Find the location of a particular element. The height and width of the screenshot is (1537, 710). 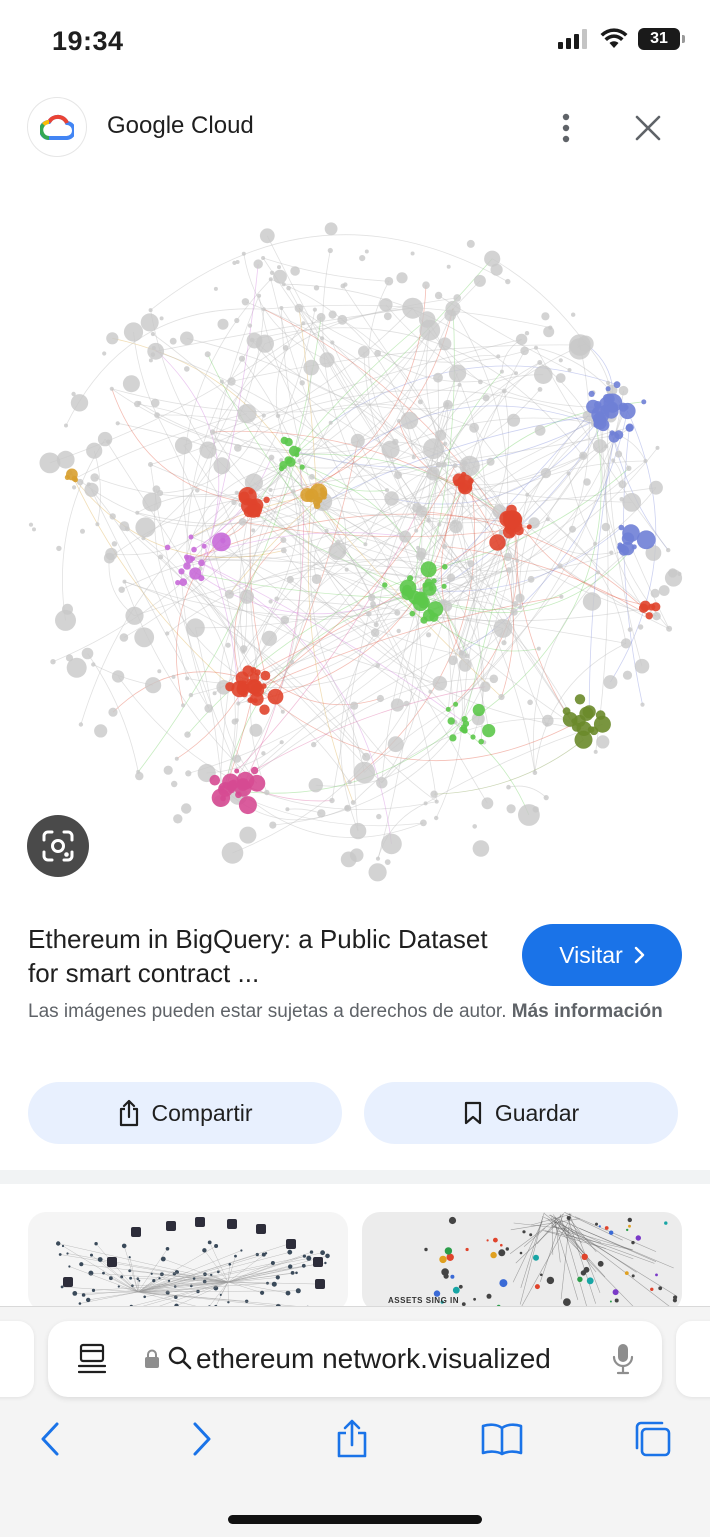

more-vert-icon is located at coordinates (566, 128).